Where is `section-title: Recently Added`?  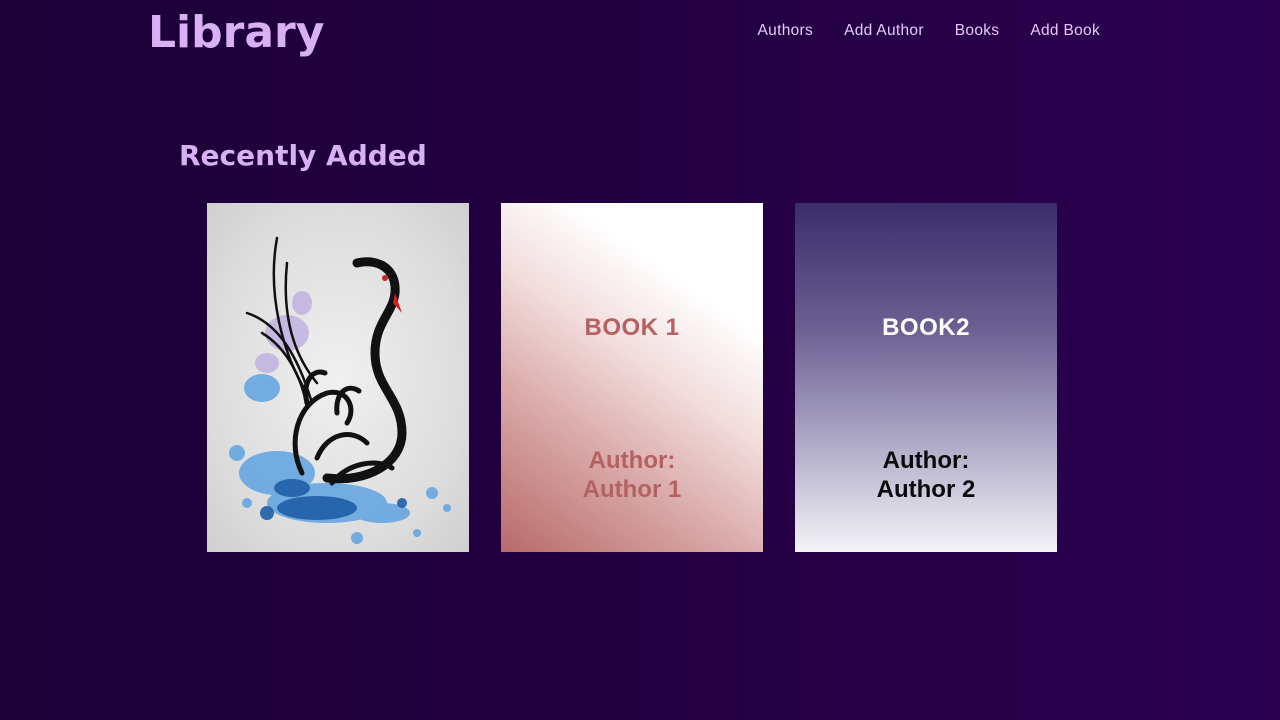 section-title: Recently Added is located at coordinates (303, 155).